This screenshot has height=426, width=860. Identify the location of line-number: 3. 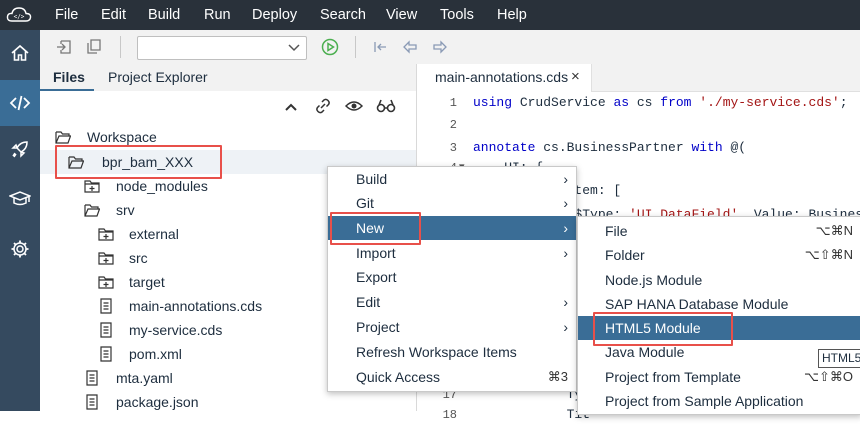
(453, 148).